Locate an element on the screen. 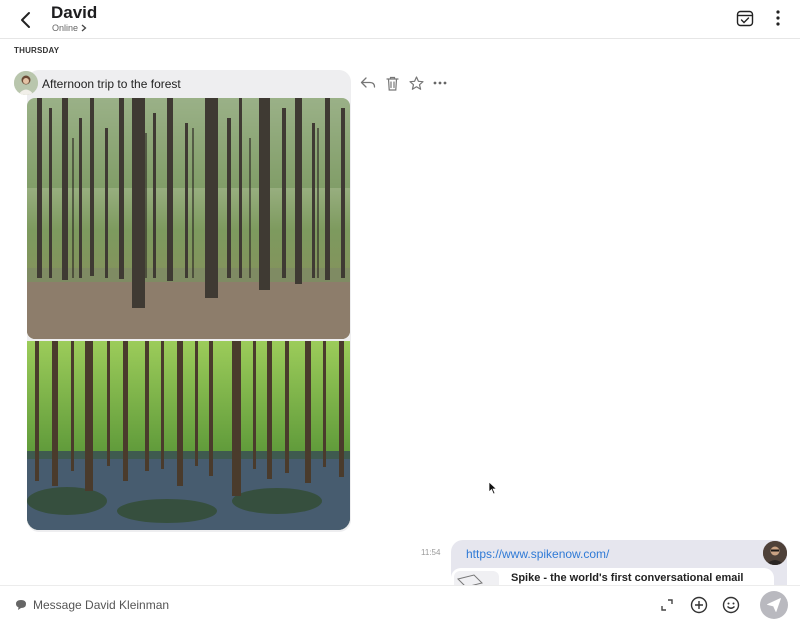 The height and width of the screenshot is (623, 800). calendar-check-icon is located at coordinates (745, 18).